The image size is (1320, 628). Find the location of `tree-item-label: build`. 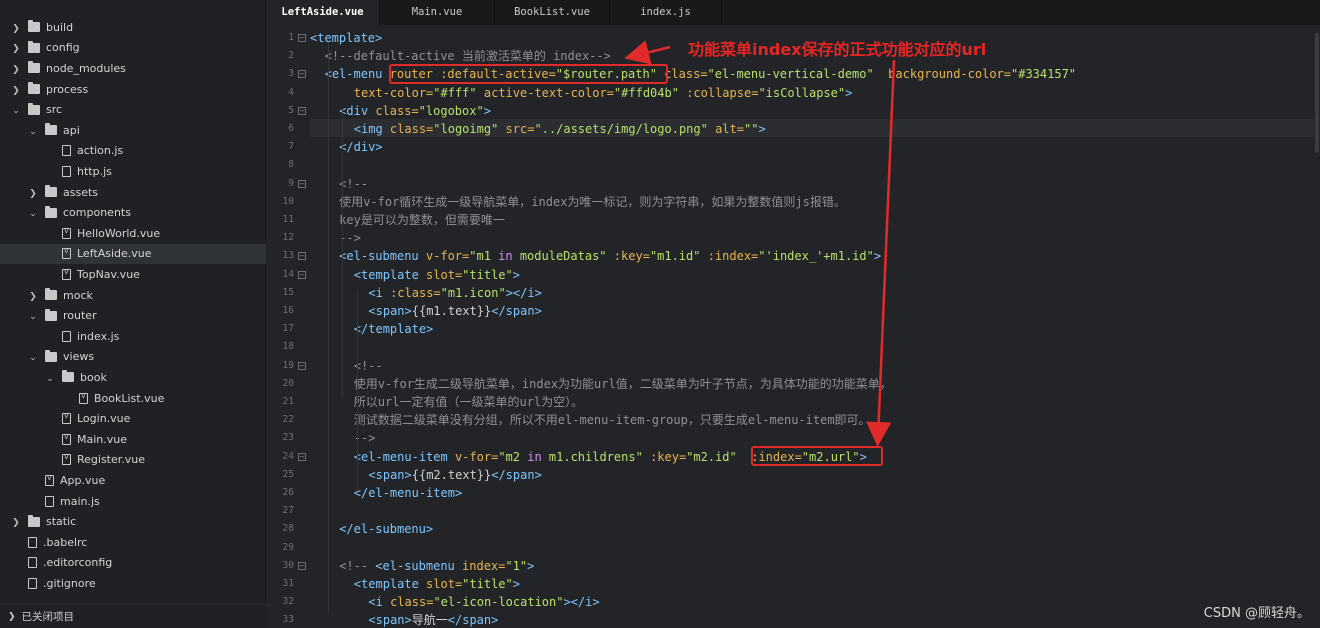

tree-item-label: build is located at coordinates (60, 27).